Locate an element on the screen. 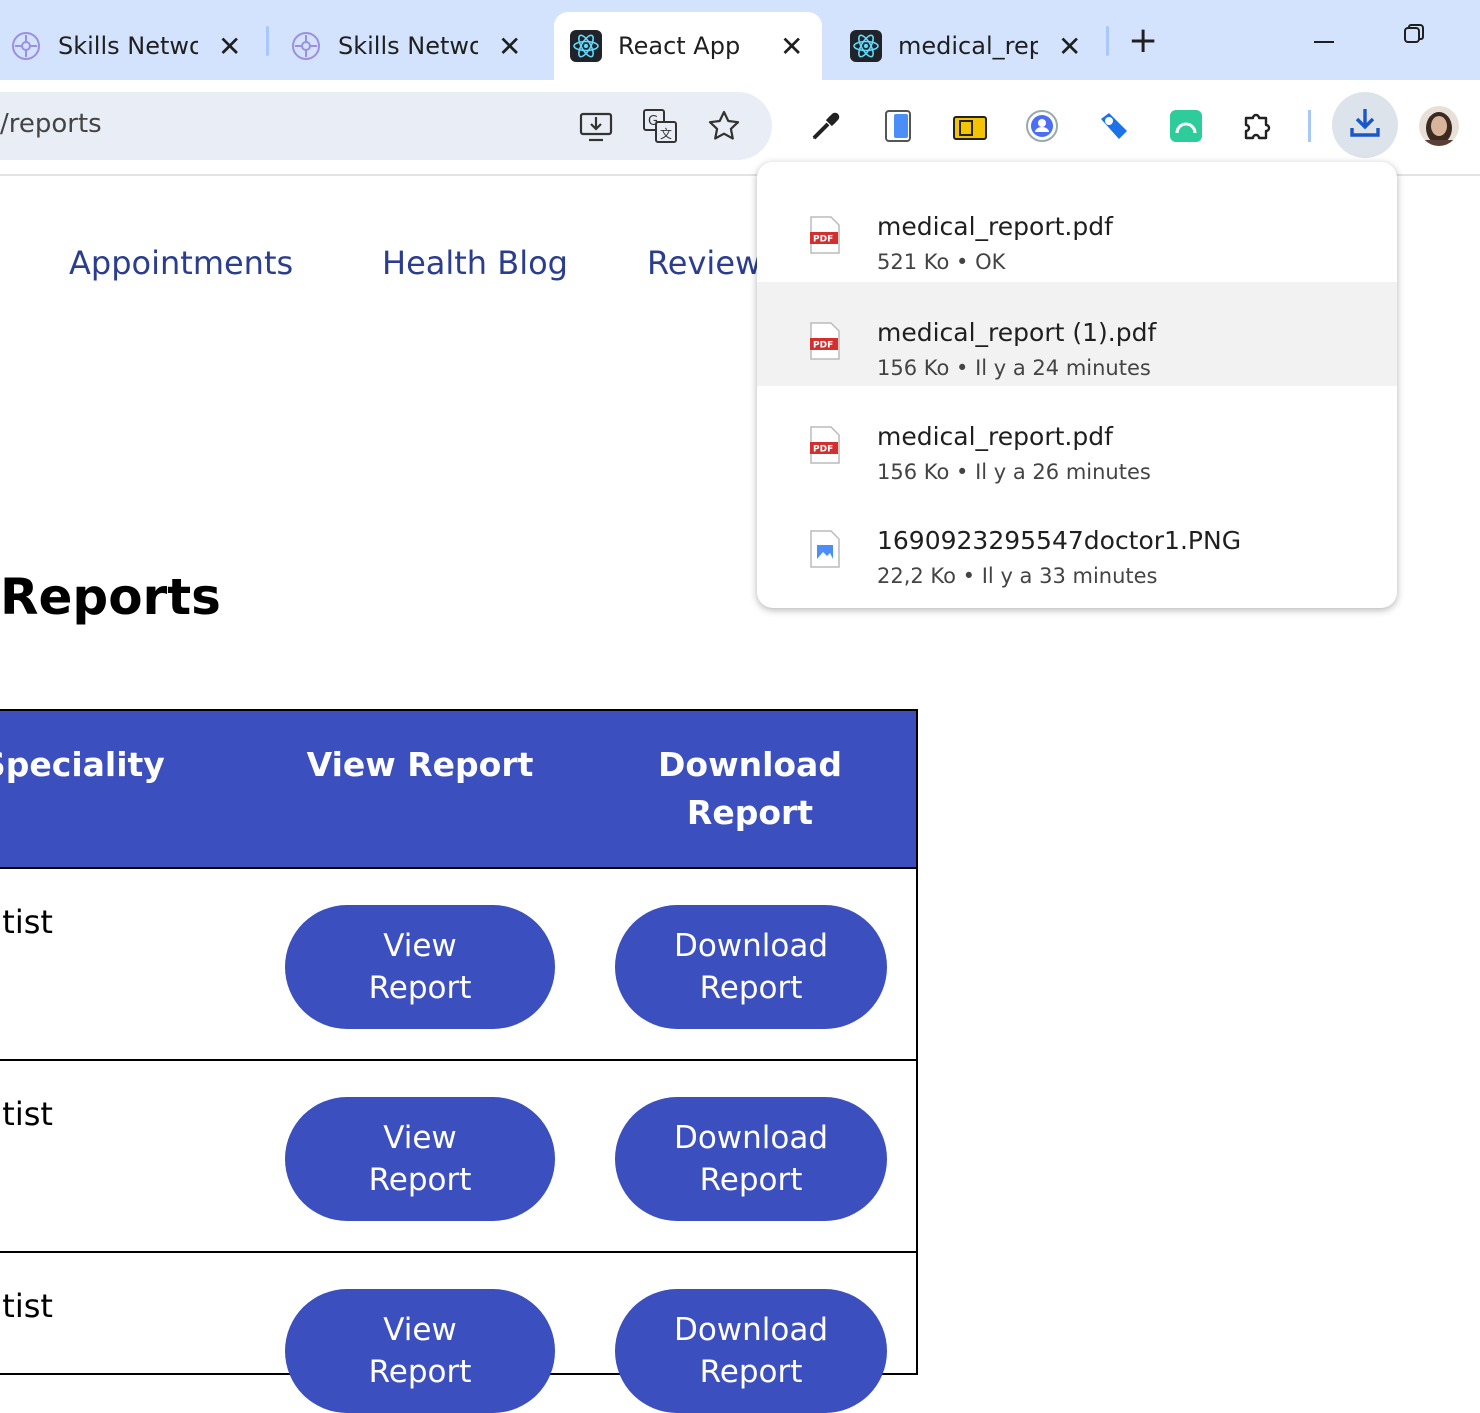 This screenshot has height=1413, width=1480. tab-label: React App is located at coordinates (679, 46).